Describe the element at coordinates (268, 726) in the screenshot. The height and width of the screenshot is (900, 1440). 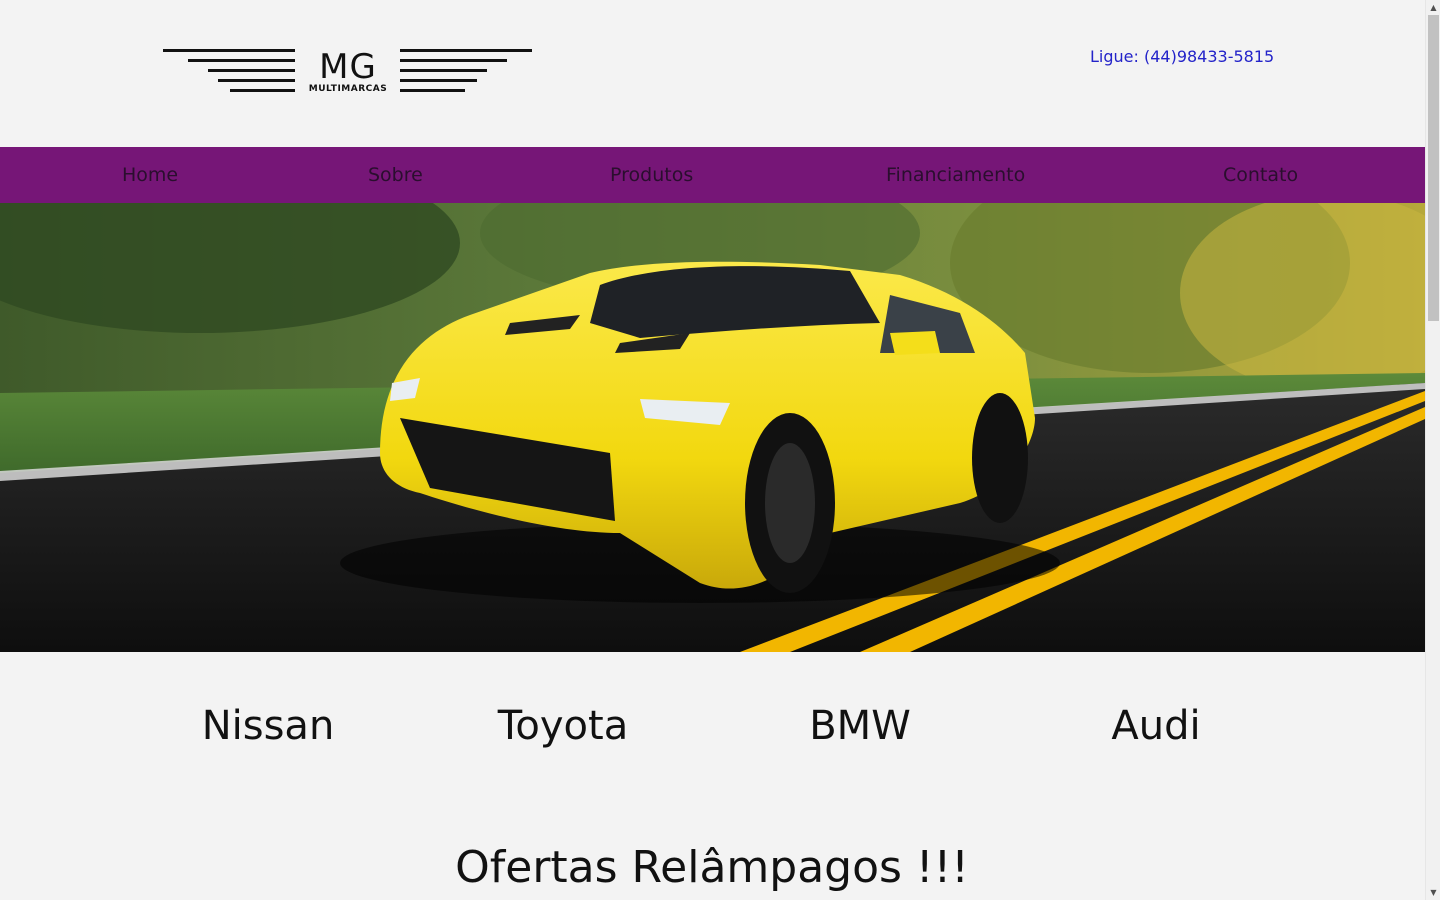
I see `brand-nissan: Nissan` at that location.